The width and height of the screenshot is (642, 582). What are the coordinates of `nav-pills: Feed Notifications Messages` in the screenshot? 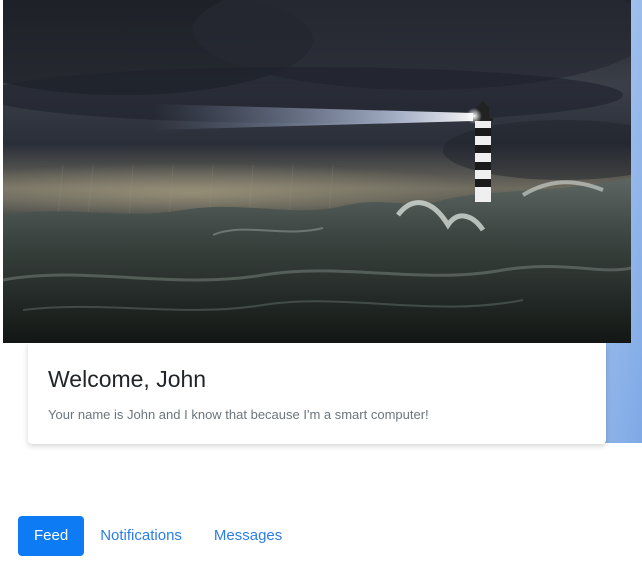 It's located at (158, 536).